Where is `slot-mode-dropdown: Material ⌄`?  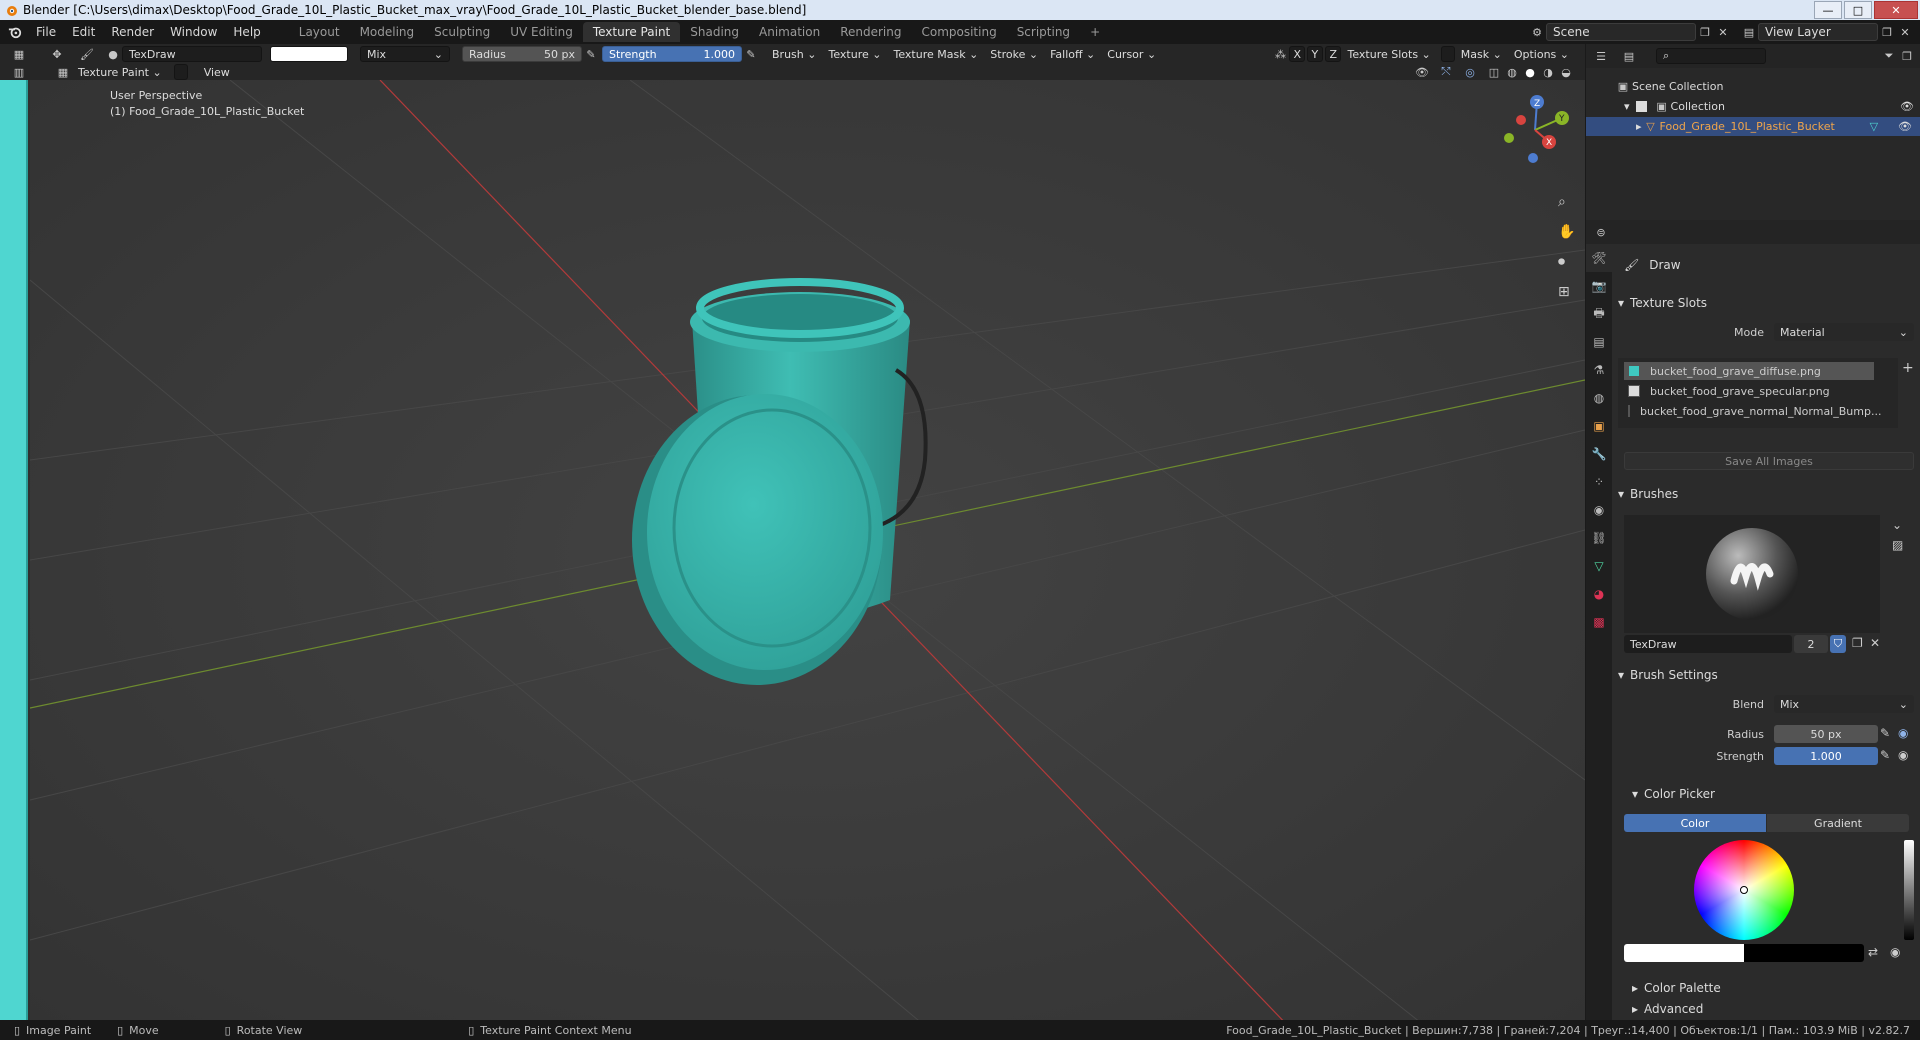
slot-mode-dropdown: Material ⌄ is located at coordinates (1844, 332).